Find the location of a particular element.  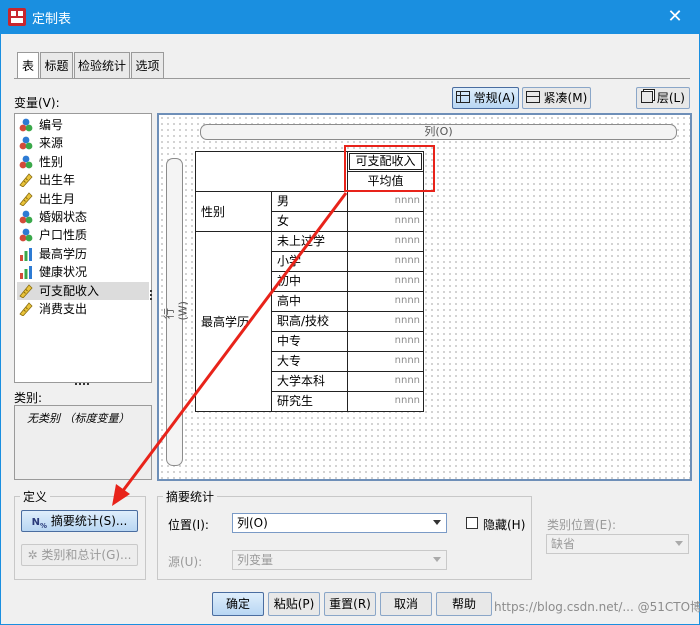

layers-label: 层(L) is located at coordinates (670, 98).